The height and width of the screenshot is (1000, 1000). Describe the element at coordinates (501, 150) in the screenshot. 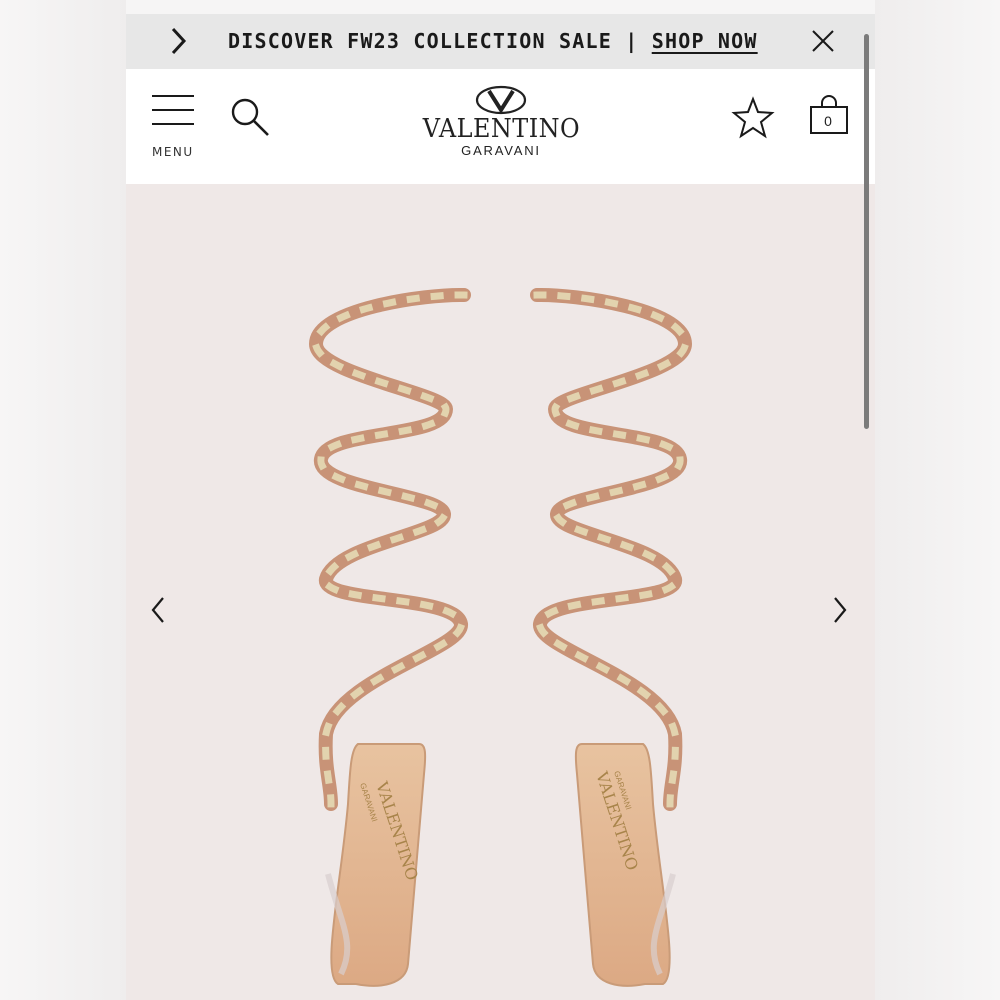

I see `brand-subtitle: GARAVANI` at that location.